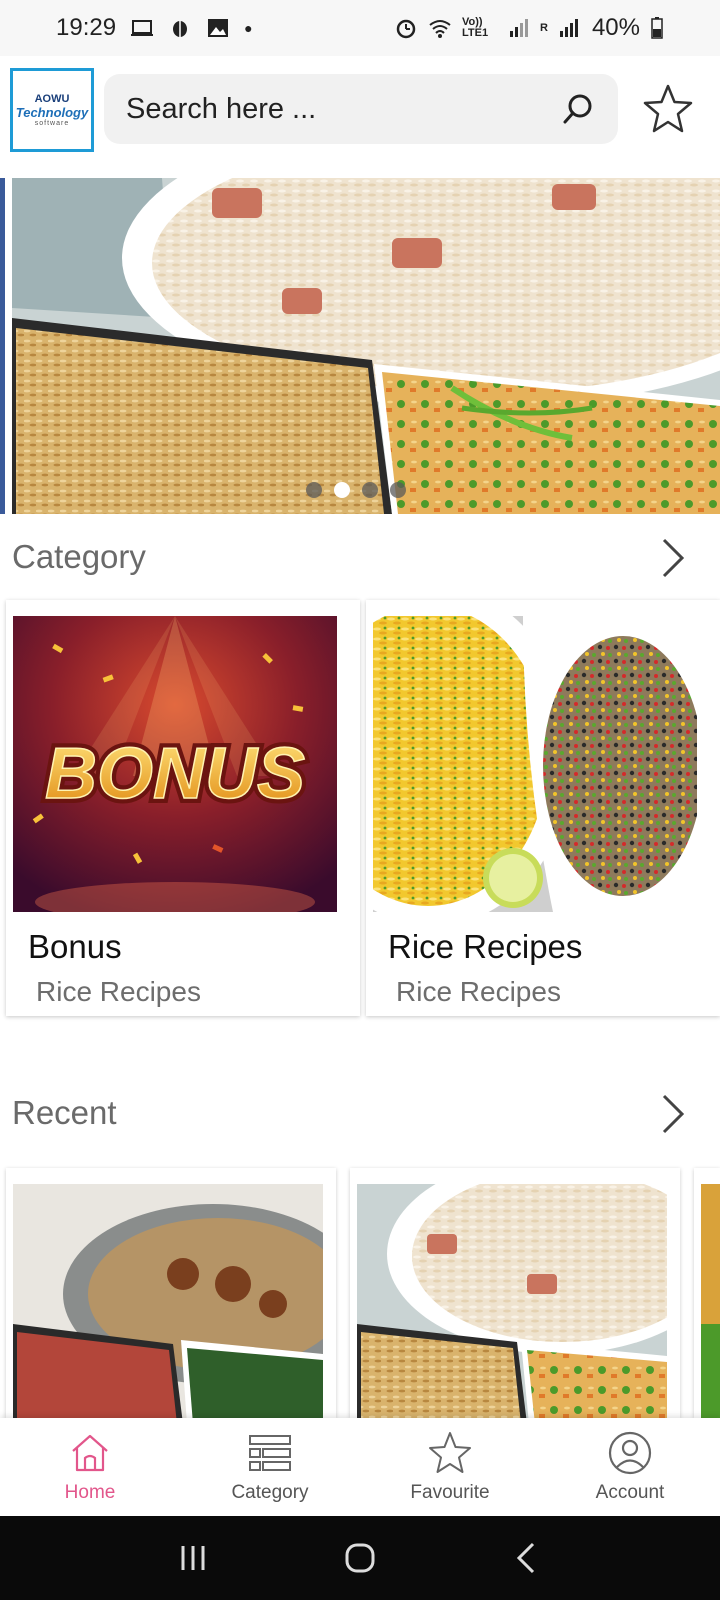 The height and width of the screenshot is (1600, 720). Describe the element at coordinates (544, 27) in the screenshot. I see `roaming-indicator: R` at that location.